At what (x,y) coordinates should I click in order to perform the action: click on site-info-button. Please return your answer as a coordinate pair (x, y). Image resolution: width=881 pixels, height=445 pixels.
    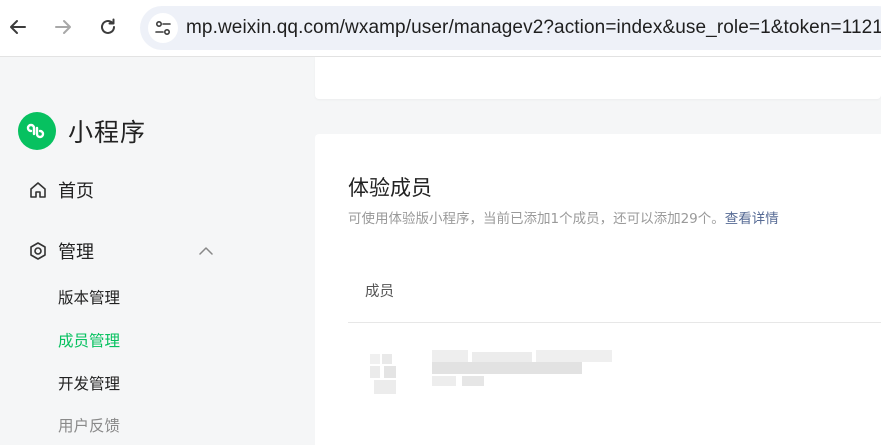
    Looking at the image, I should click on (163, 28).